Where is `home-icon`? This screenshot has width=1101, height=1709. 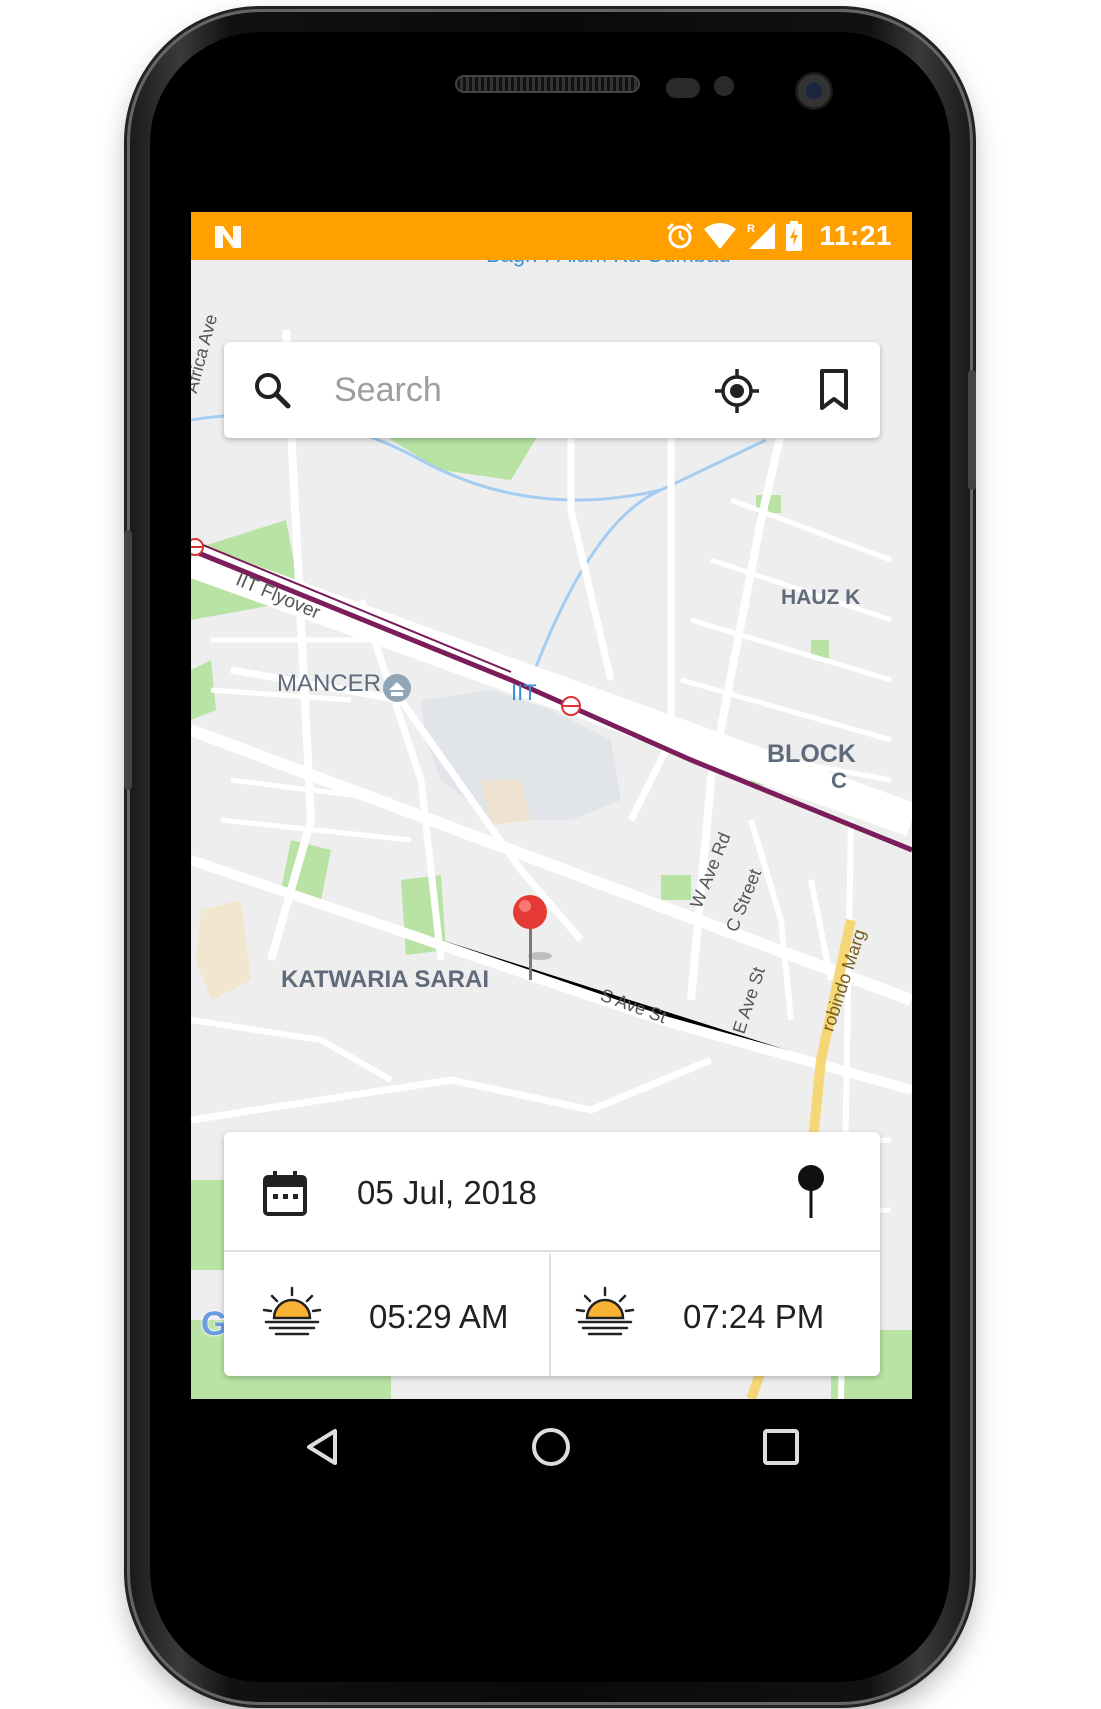
home-icon is located at coordinates (551, 1447).